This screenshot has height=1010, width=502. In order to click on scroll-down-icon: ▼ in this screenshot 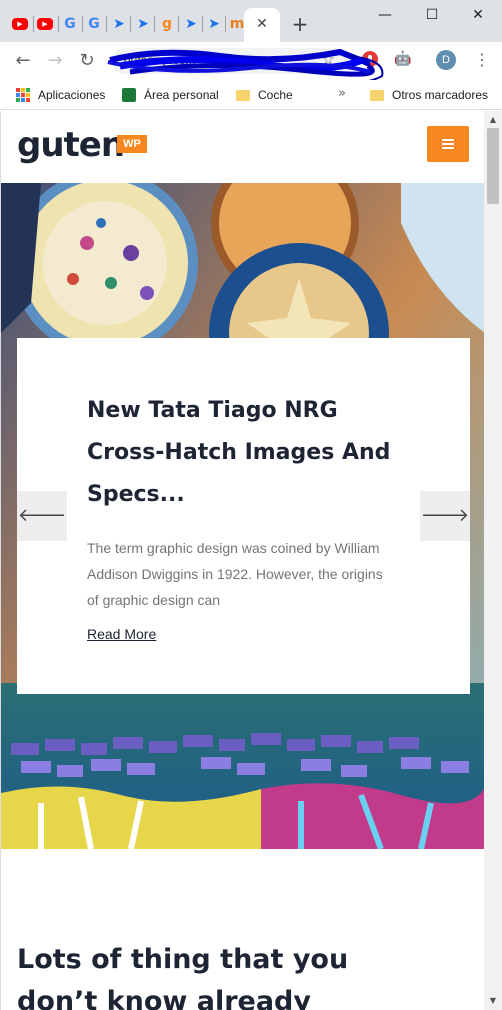, I will do `click(493, 1001)`.